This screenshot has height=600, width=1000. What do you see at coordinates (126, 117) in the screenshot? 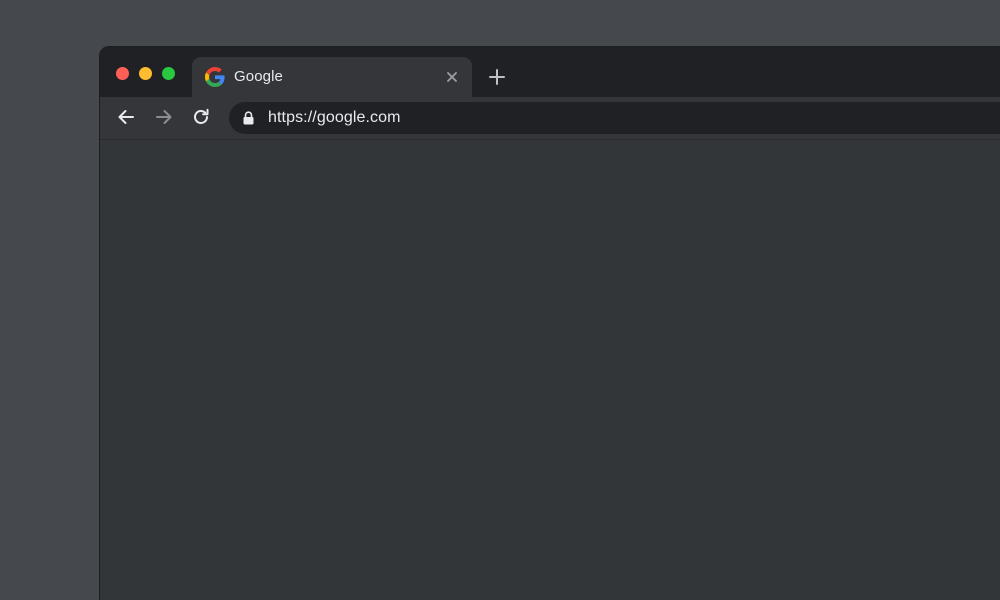
I see `arrow-left-icon` at bounding box center [126, 117].